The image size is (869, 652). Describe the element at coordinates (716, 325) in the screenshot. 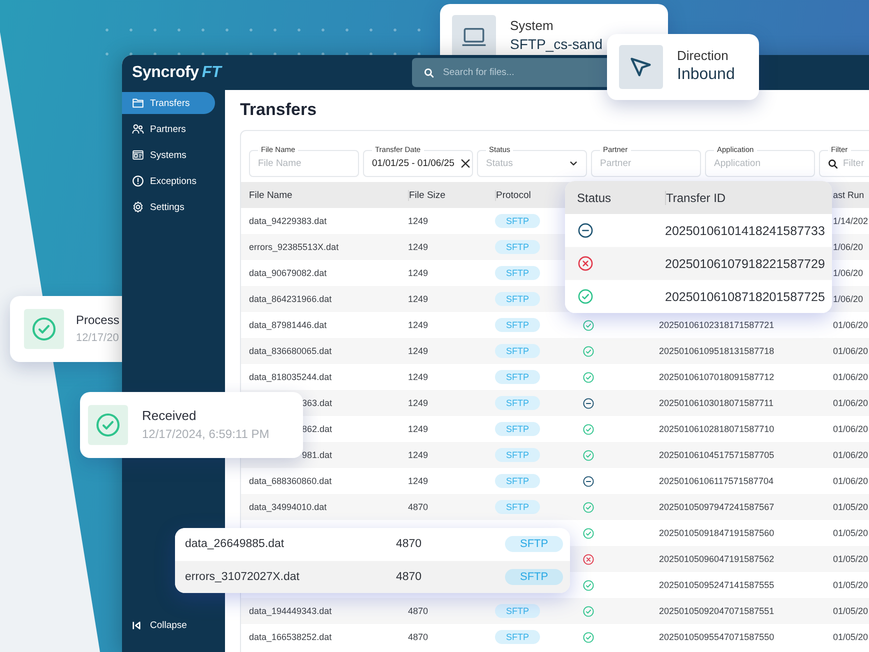

I see `transfer-id: 20250106102318171587721` at that location.